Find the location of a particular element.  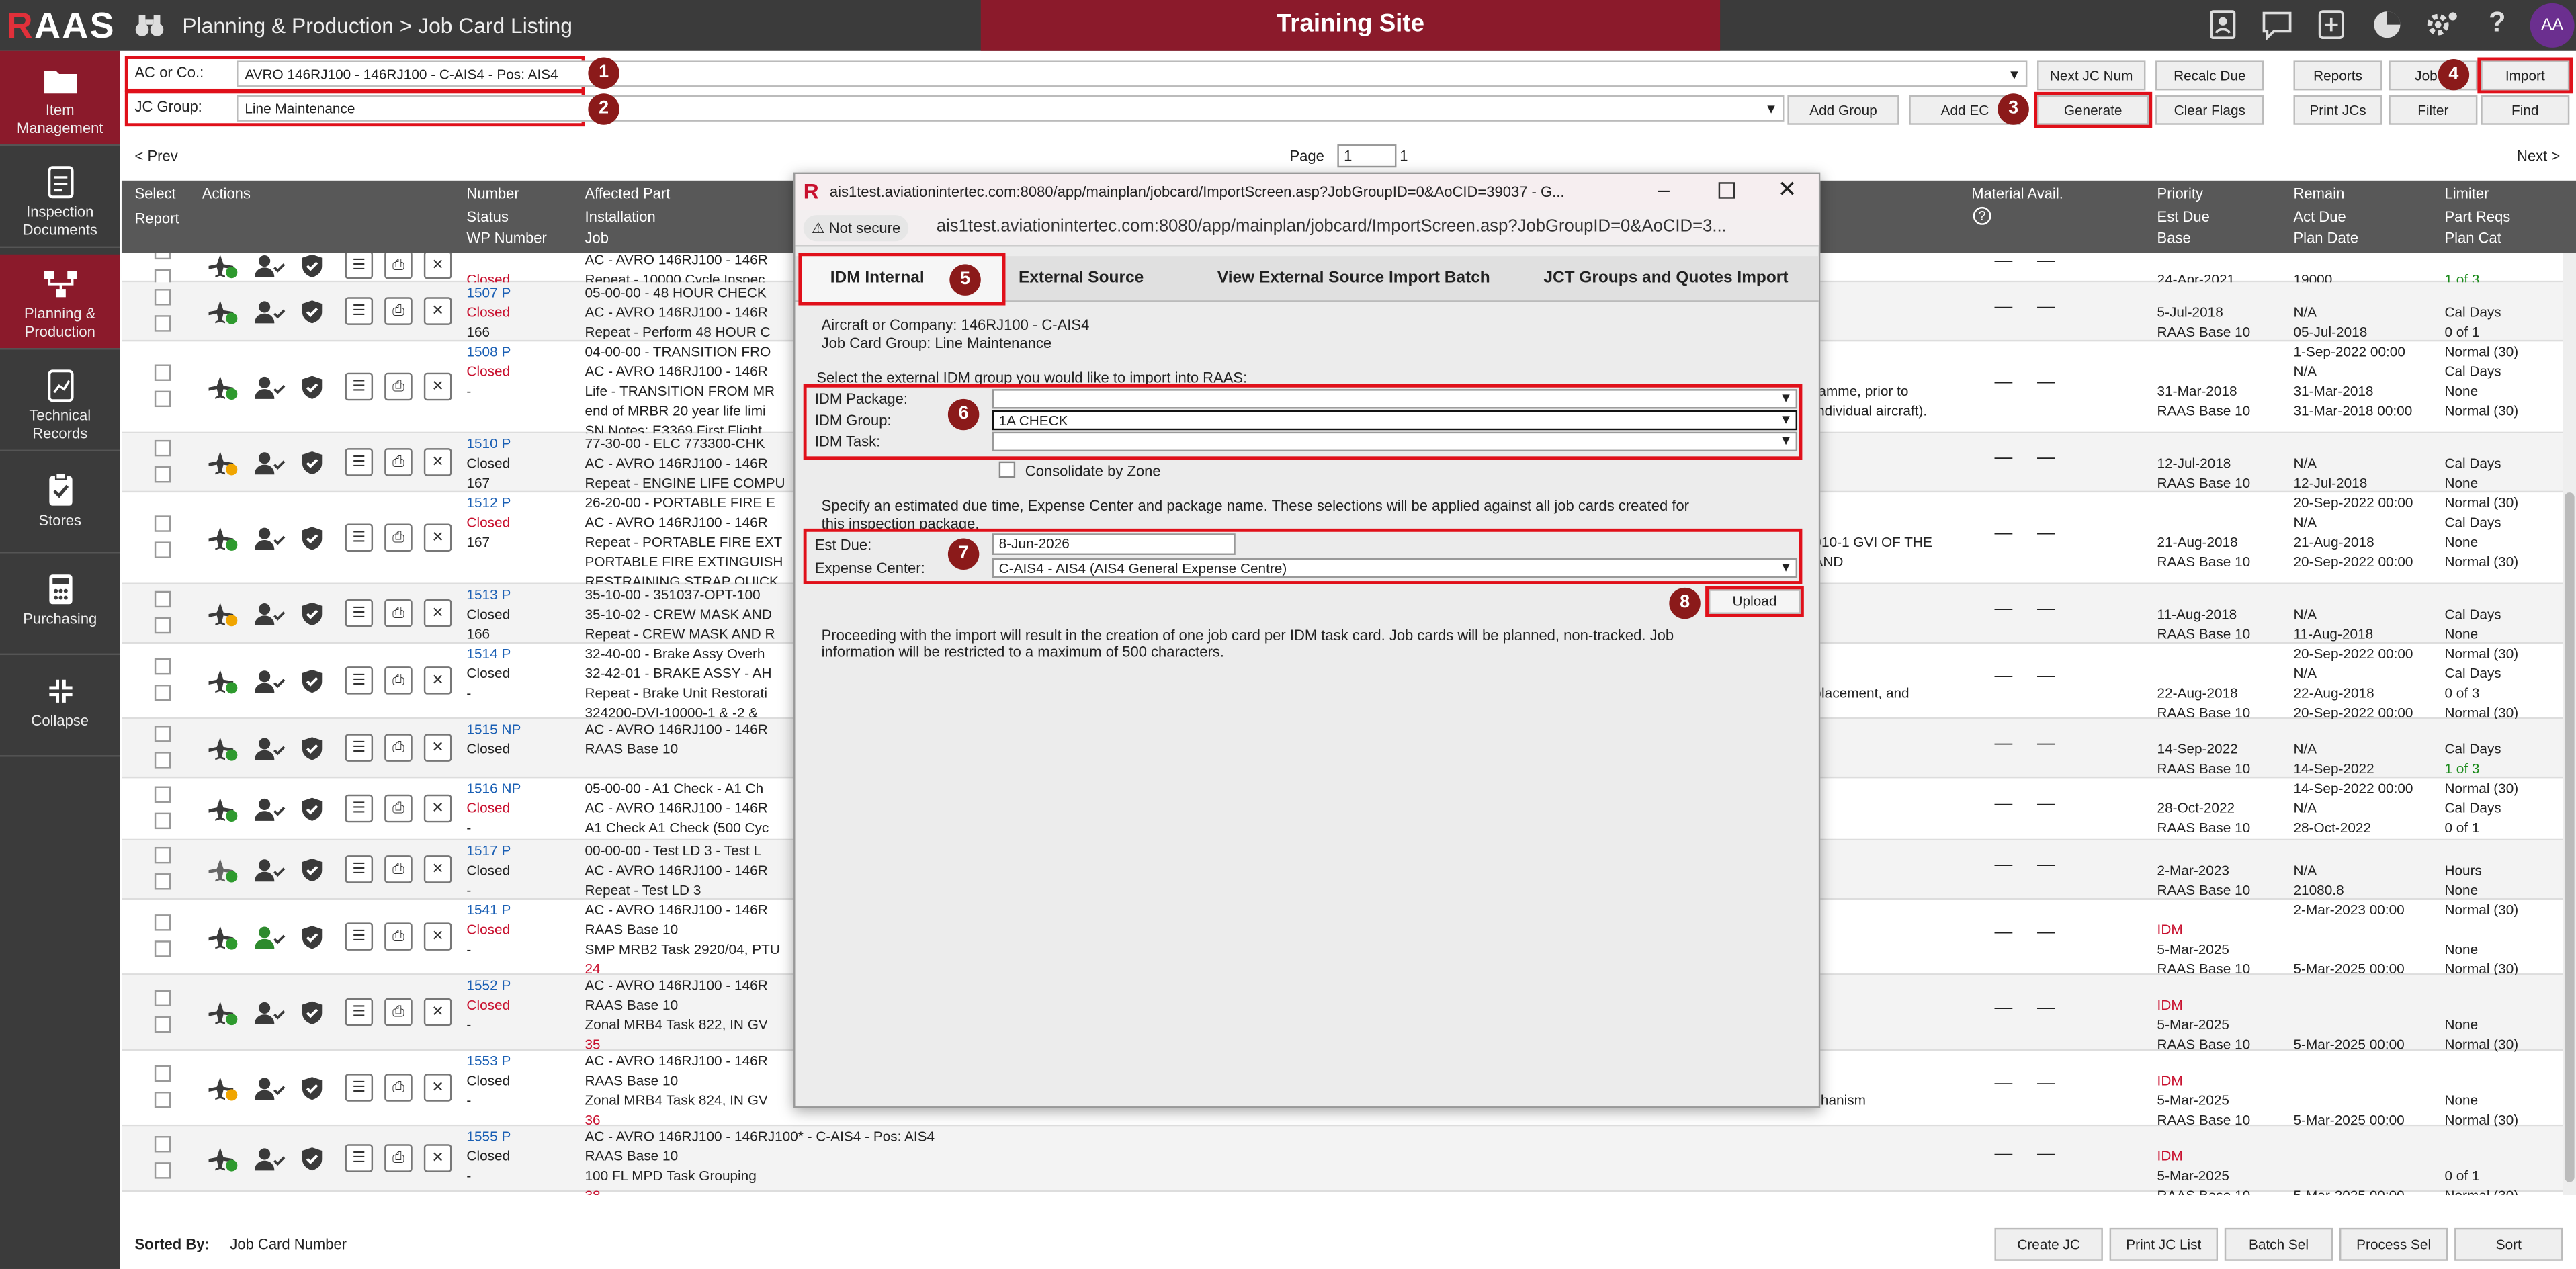

reports-button: Reports is located at coordinates (2337, 75).